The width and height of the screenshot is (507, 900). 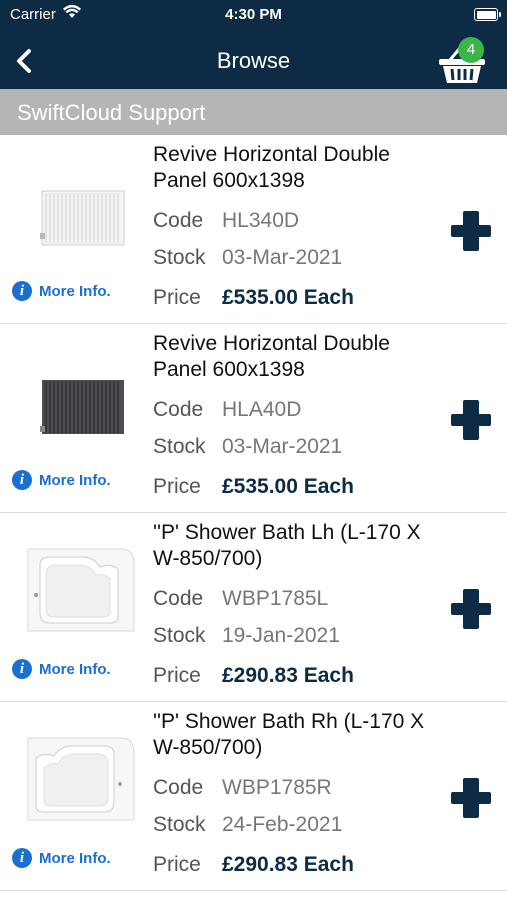 I want to click on product-code: Code WBP1785L, so click(x=241, y=598).